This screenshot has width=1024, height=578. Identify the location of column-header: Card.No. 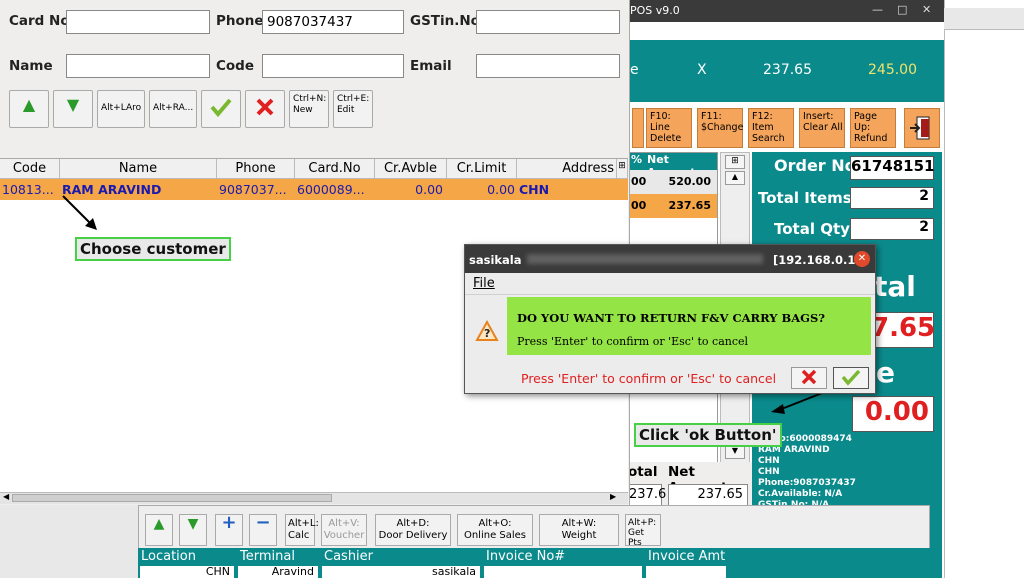
(335, 169).